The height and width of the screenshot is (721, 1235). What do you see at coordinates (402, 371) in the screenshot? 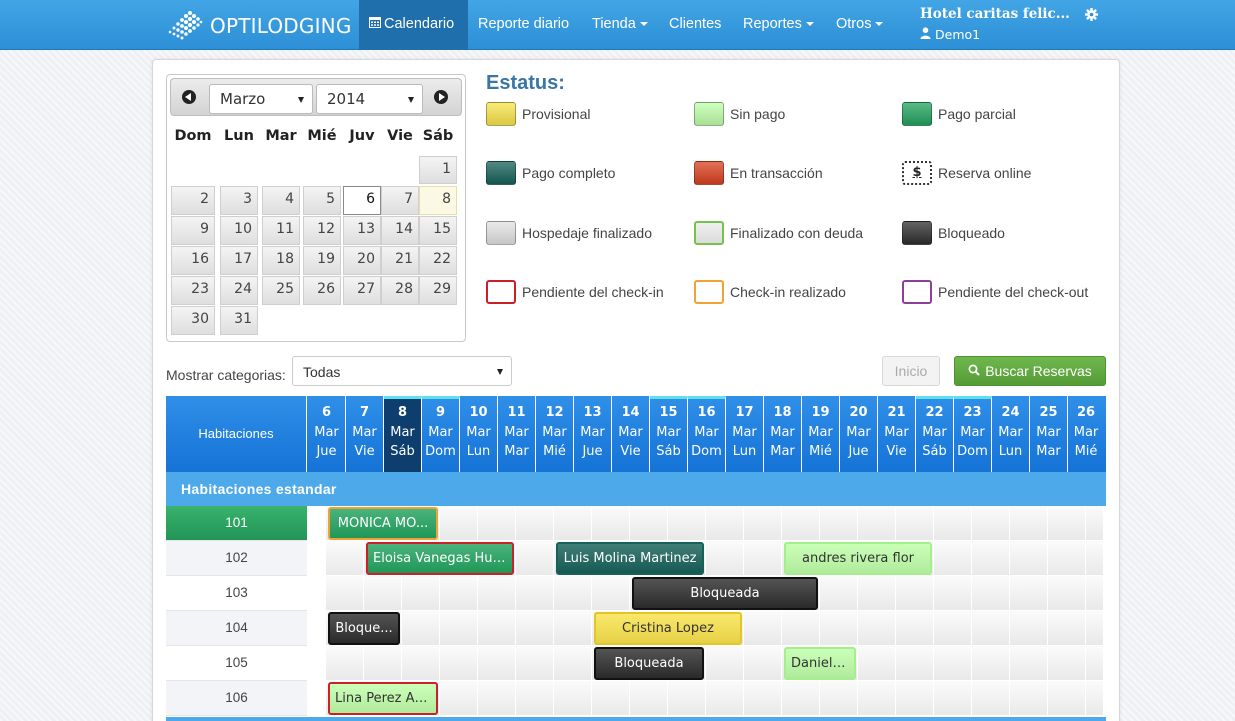
I see `categories-select: Todas` at bounding box center [402, 371].